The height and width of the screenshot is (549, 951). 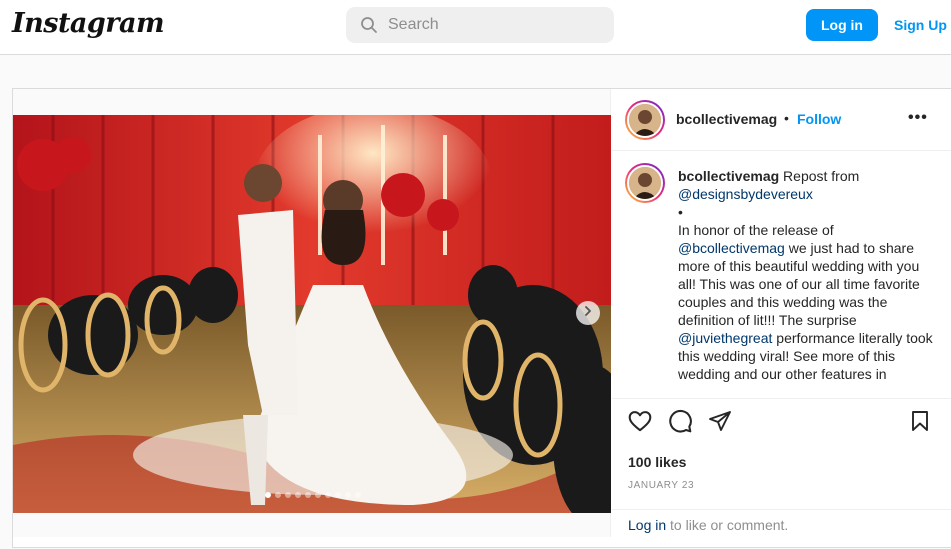 I want to click on post-header: bcollectivemag • Follow •••, so click(x=781, y=120).